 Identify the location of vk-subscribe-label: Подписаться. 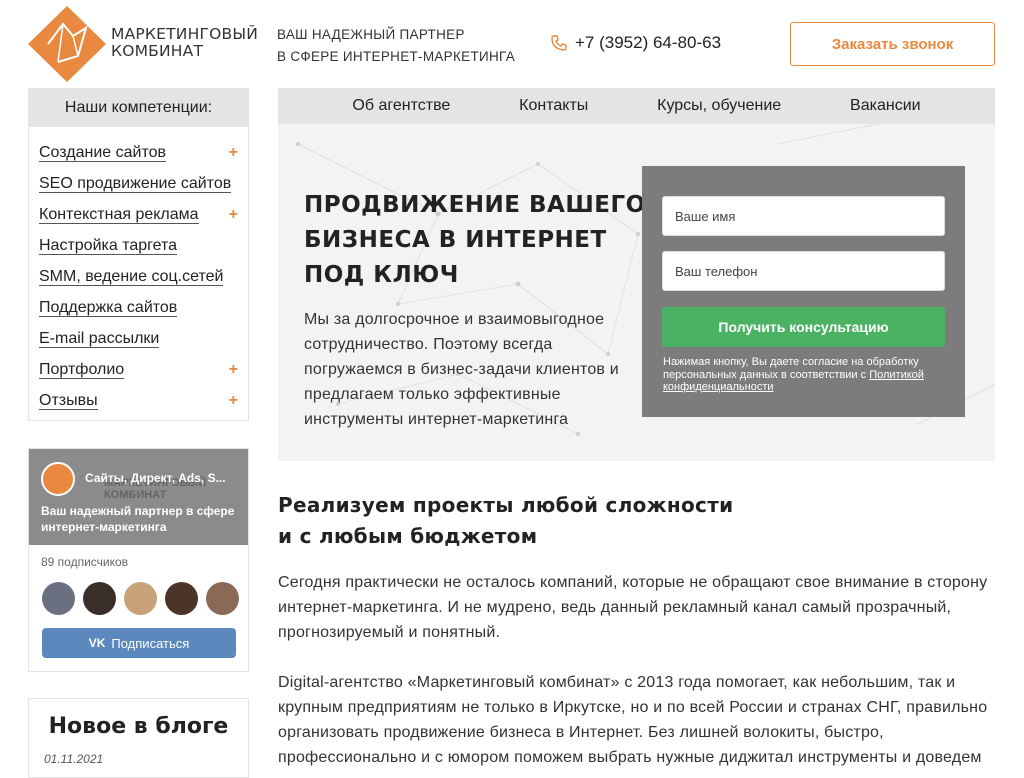
(150, 643).